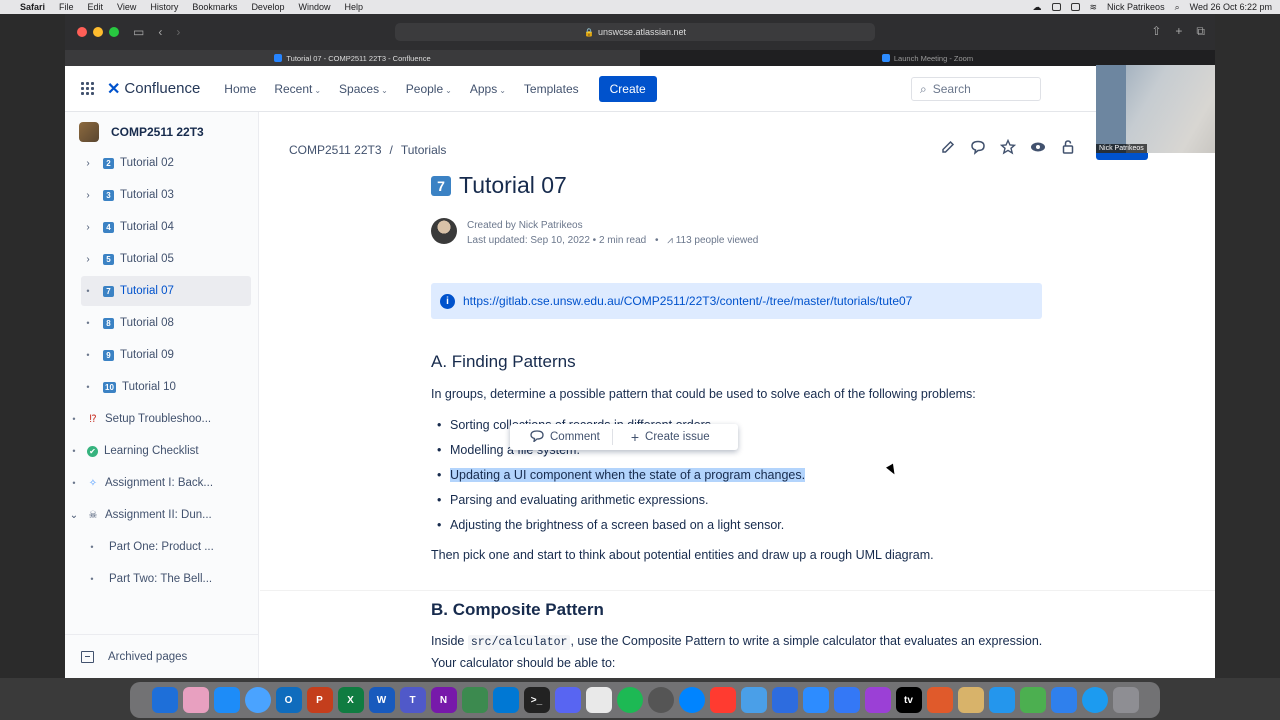  Describe the element at coordinates (660, 700) in the screenshot. I see `chatgpt-icon` at that location.